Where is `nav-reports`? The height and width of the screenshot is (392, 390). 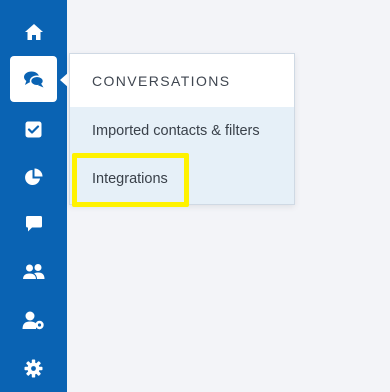 nav-reports is located at coordinates (33, 177).